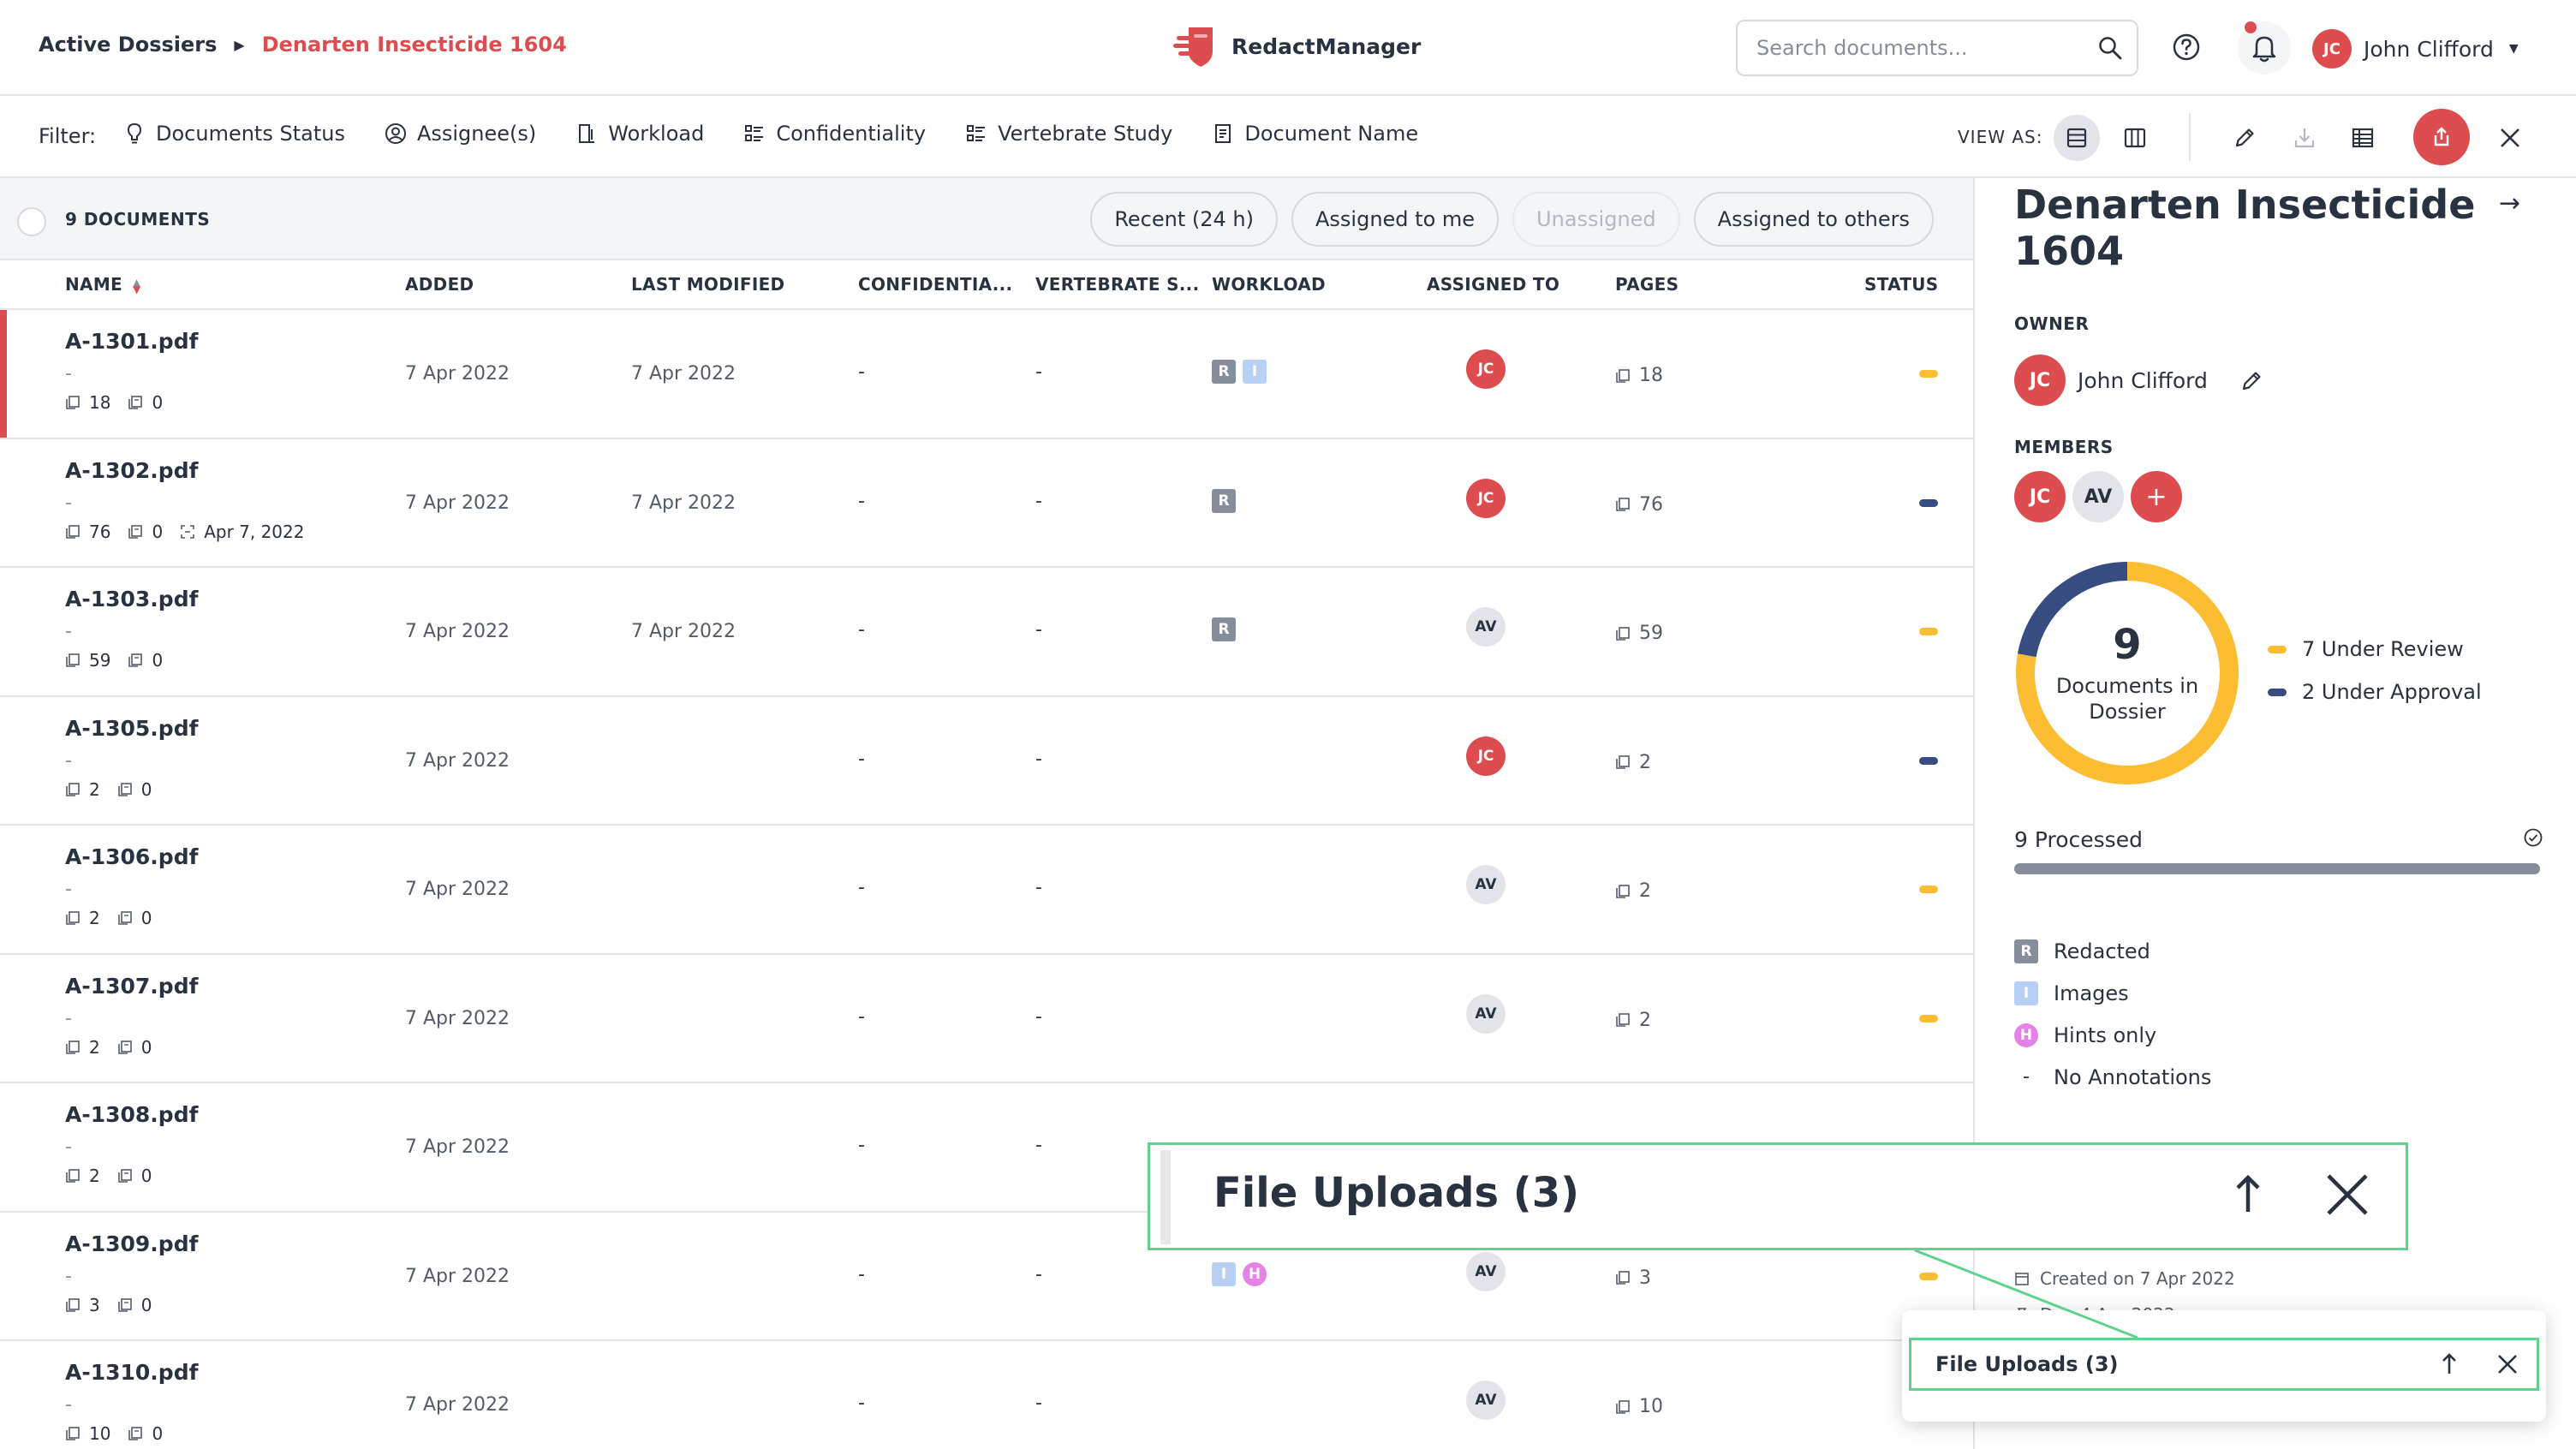 This screenshot has width=2576, height=1449. Describe the element at coordinates (131, 986) in the screenshot. I see `file-name: A-1307.pdf` at that location.